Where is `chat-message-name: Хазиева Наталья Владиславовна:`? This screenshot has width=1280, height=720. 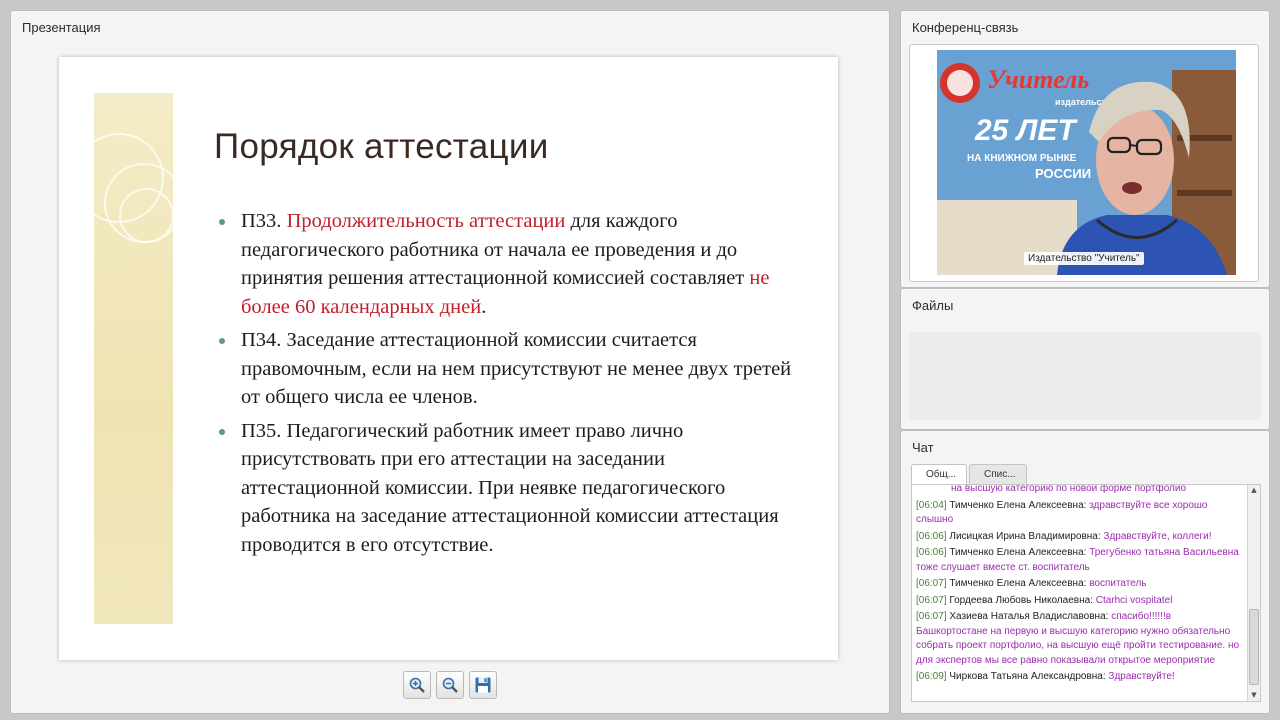 chat-message-name: Хазиева Наталья Владиславовна: is located at coordinates (1029, 616).